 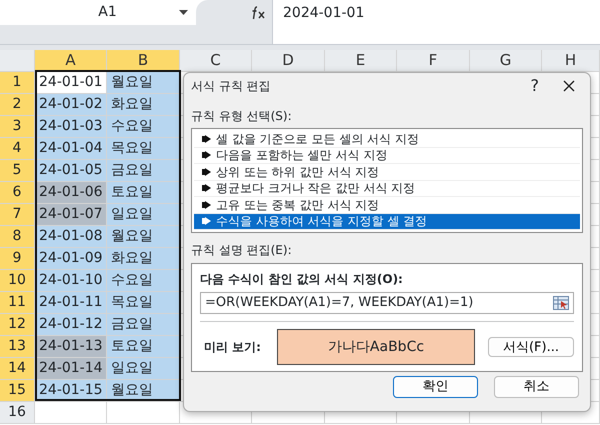 I want to click on cell: 24-01-01, so click(x=71, y=83).